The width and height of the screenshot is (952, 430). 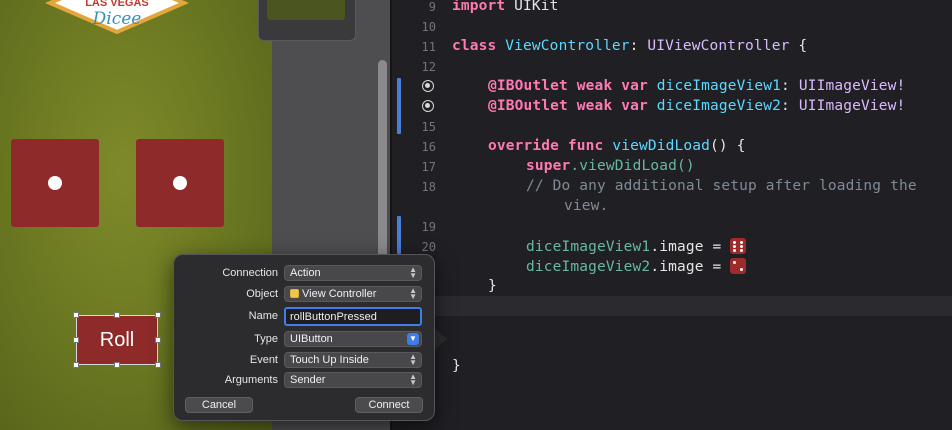 I want to click on event-row: Event Touch Up Inside ▲ ▼, so click(x=304, y=361).